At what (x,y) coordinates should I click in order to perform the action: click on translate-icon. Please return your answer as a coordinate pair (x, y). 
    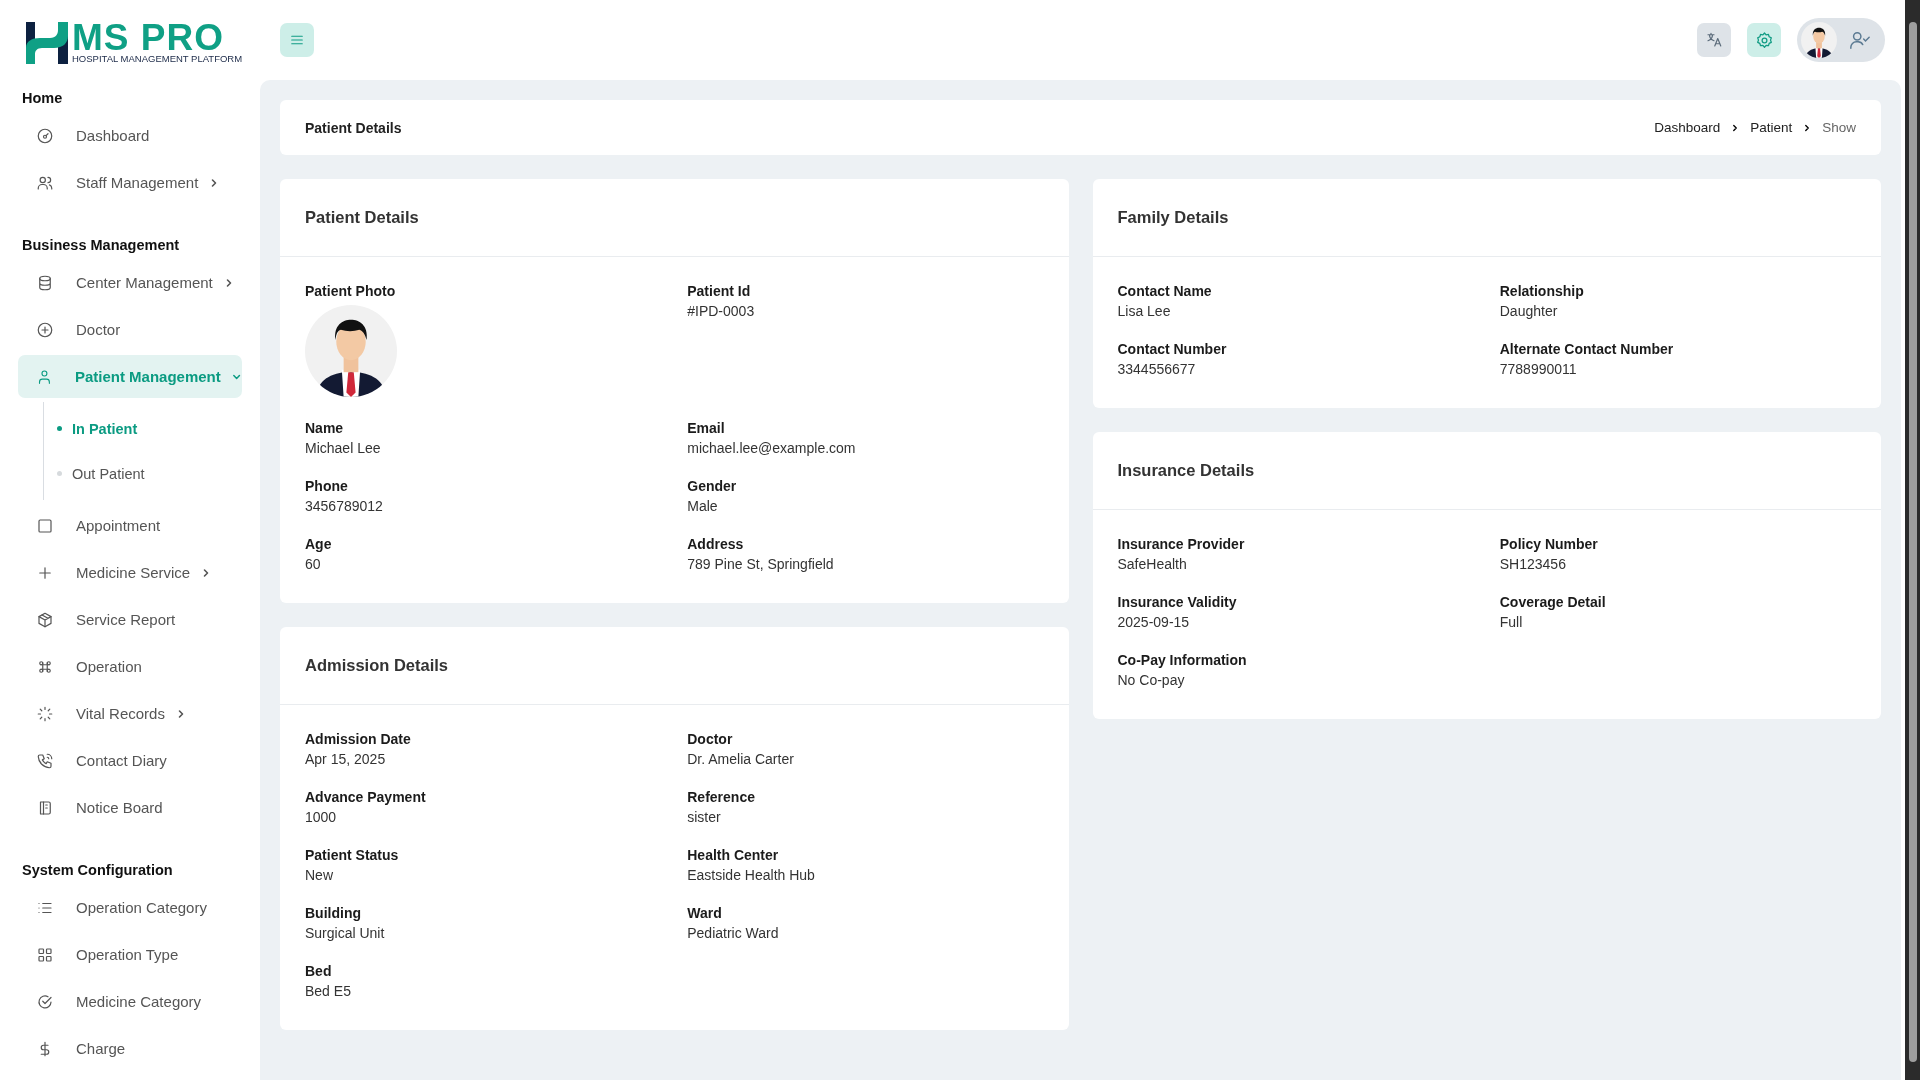
    Looking at the image, I should click on (1714, 40).